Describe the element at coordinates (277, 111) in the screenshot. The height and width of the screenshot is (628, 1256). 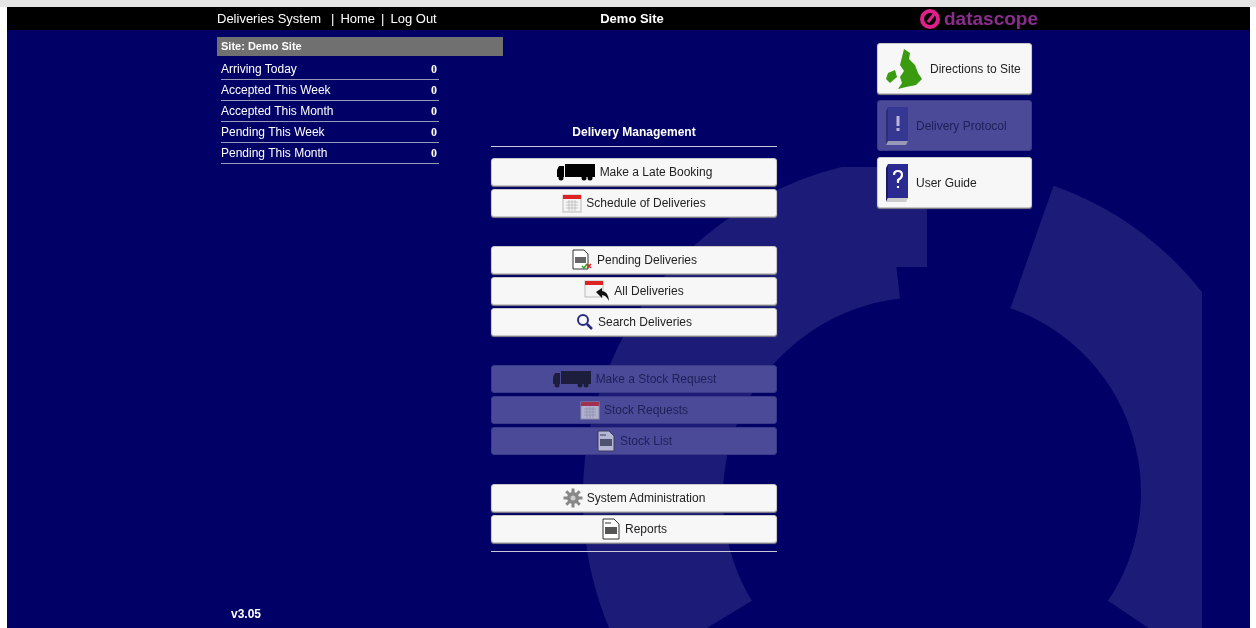
I see `stat-label: Accepted This Month` at that location.